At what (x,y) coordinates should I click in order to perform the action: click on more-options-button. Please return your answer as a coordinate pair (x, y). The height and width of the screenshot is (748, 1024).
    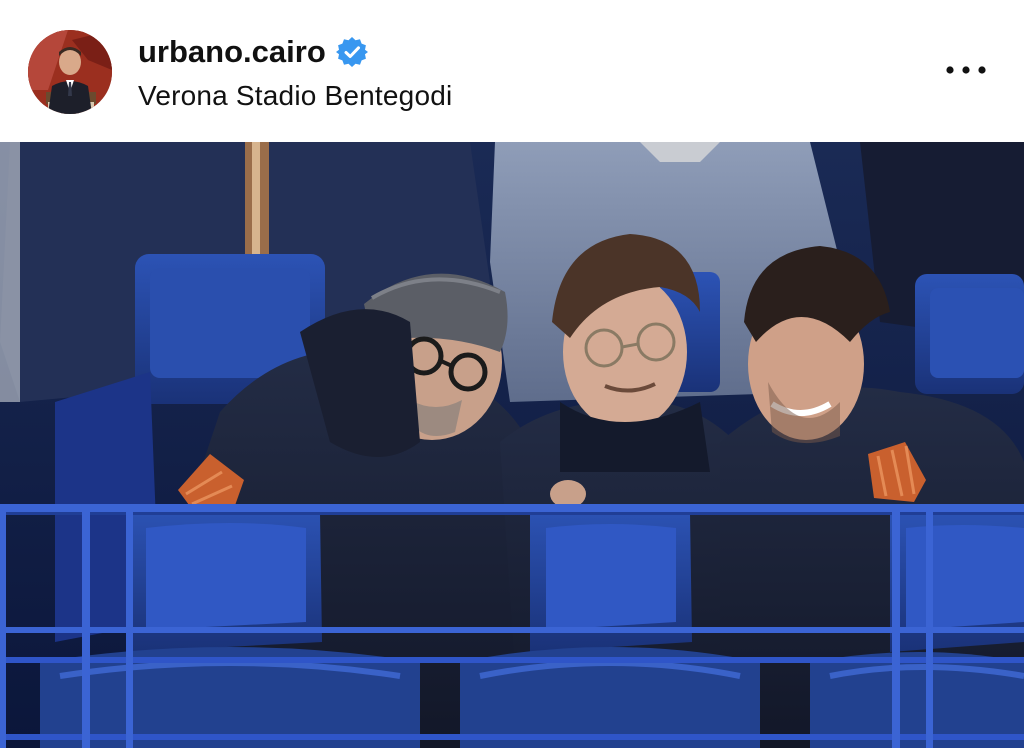
    Looking at the image, I should click on (962, 70).